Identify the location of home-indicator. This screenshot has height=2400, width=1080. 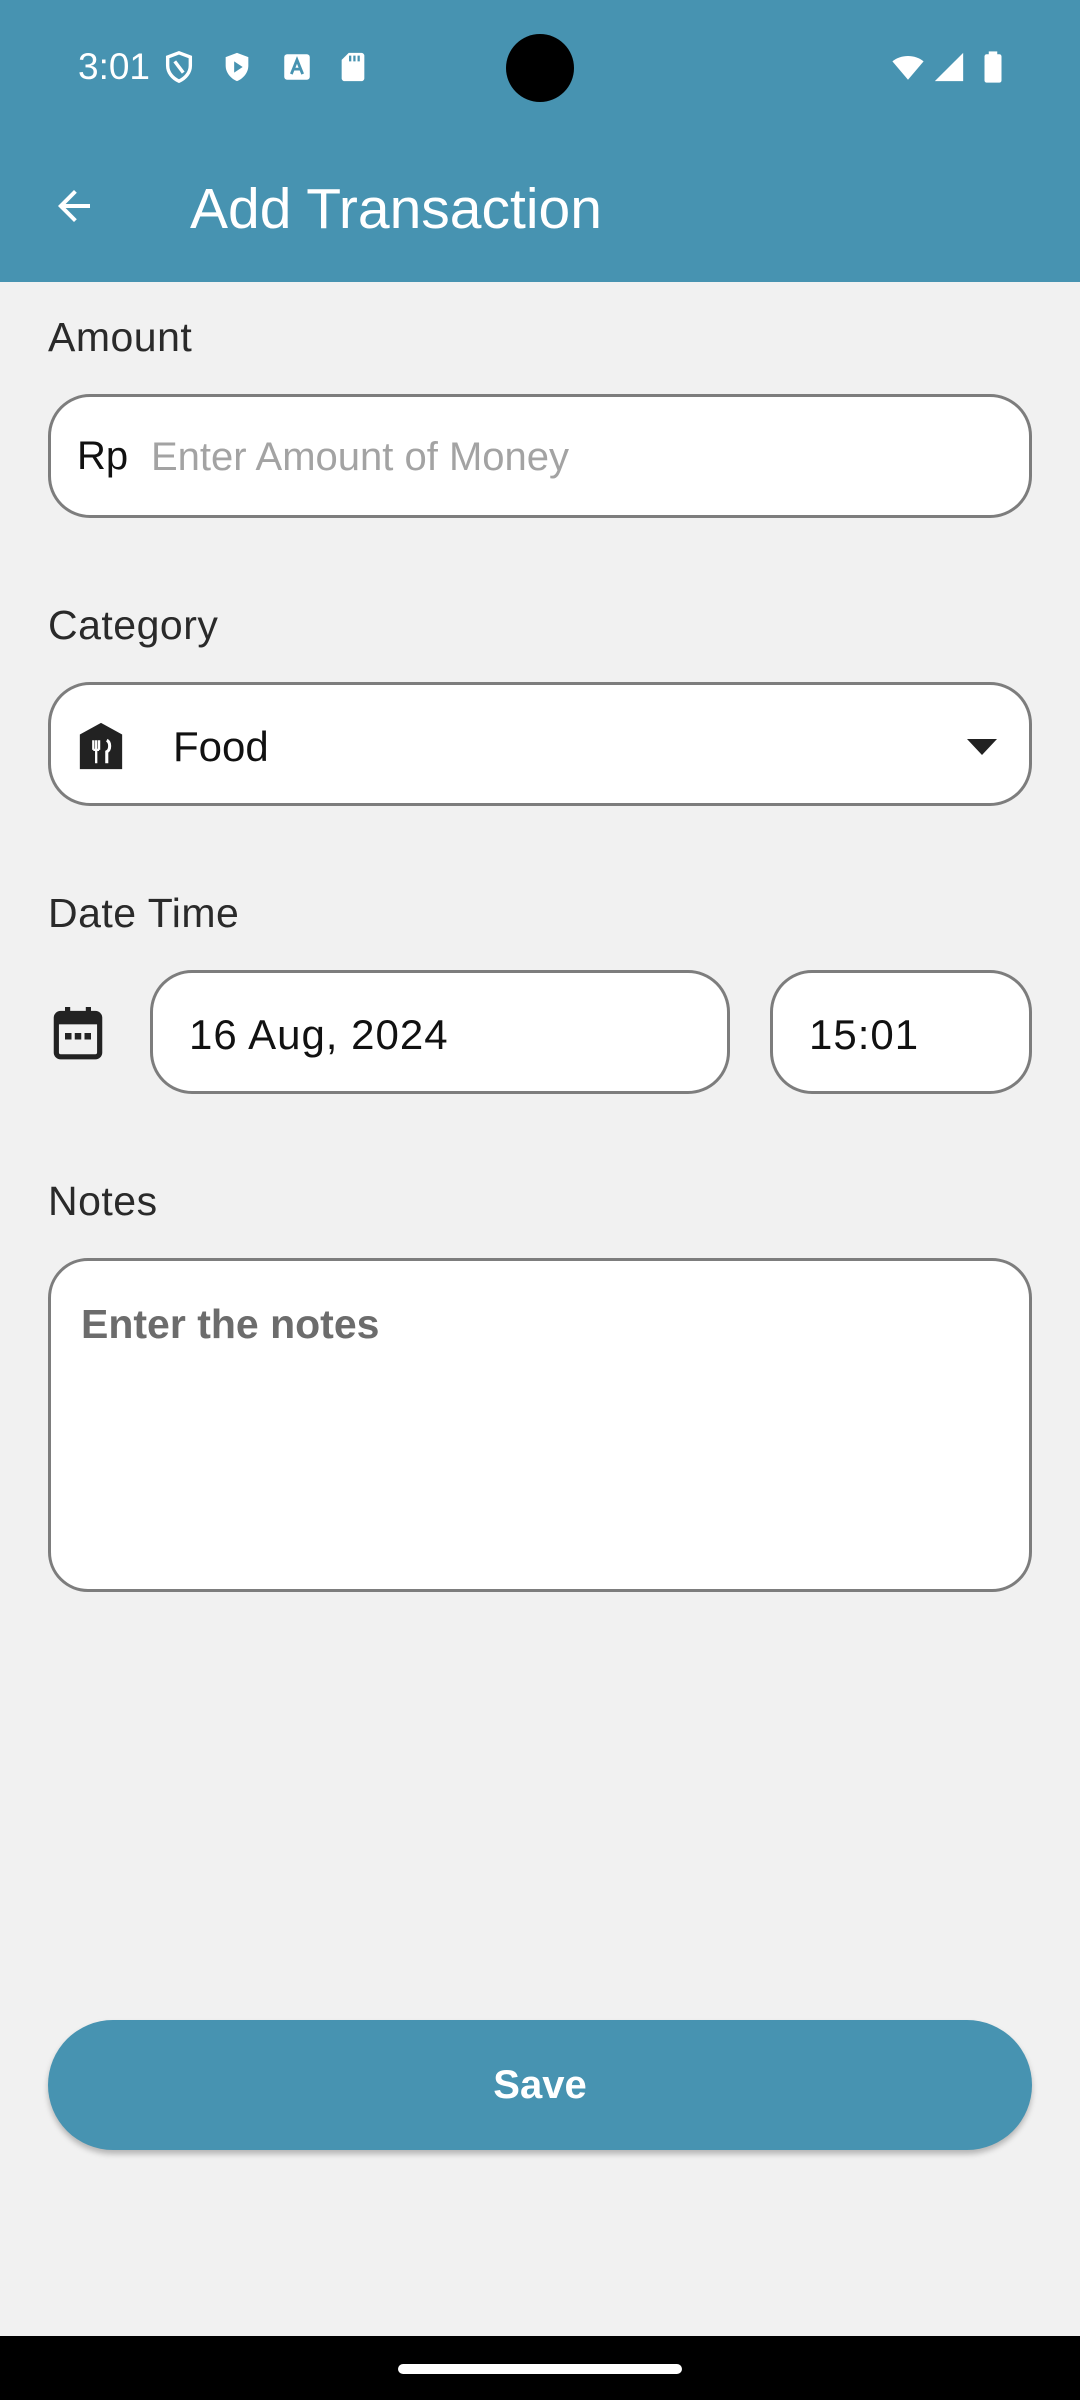
(540, 2369).